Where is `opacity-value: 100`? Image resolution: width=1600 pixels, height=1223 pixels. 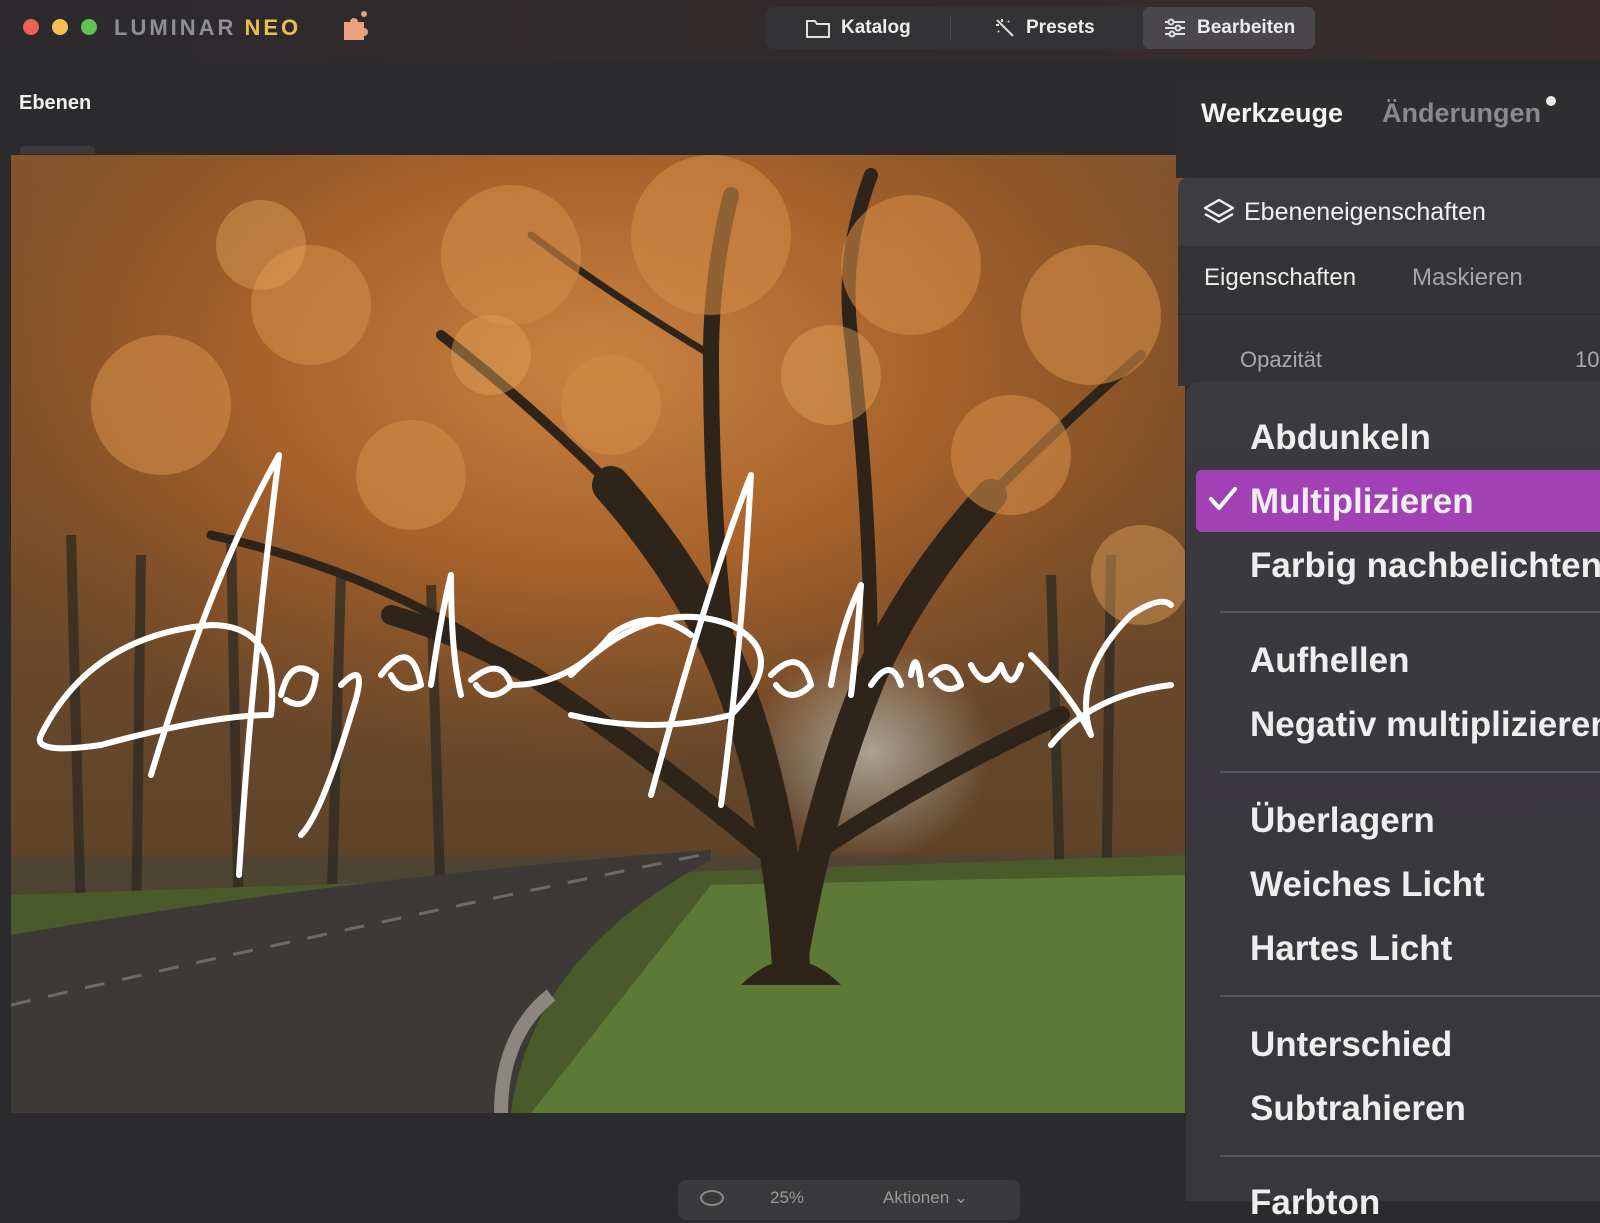
opacity-value: 100 is located at coordinates (1587, 360).